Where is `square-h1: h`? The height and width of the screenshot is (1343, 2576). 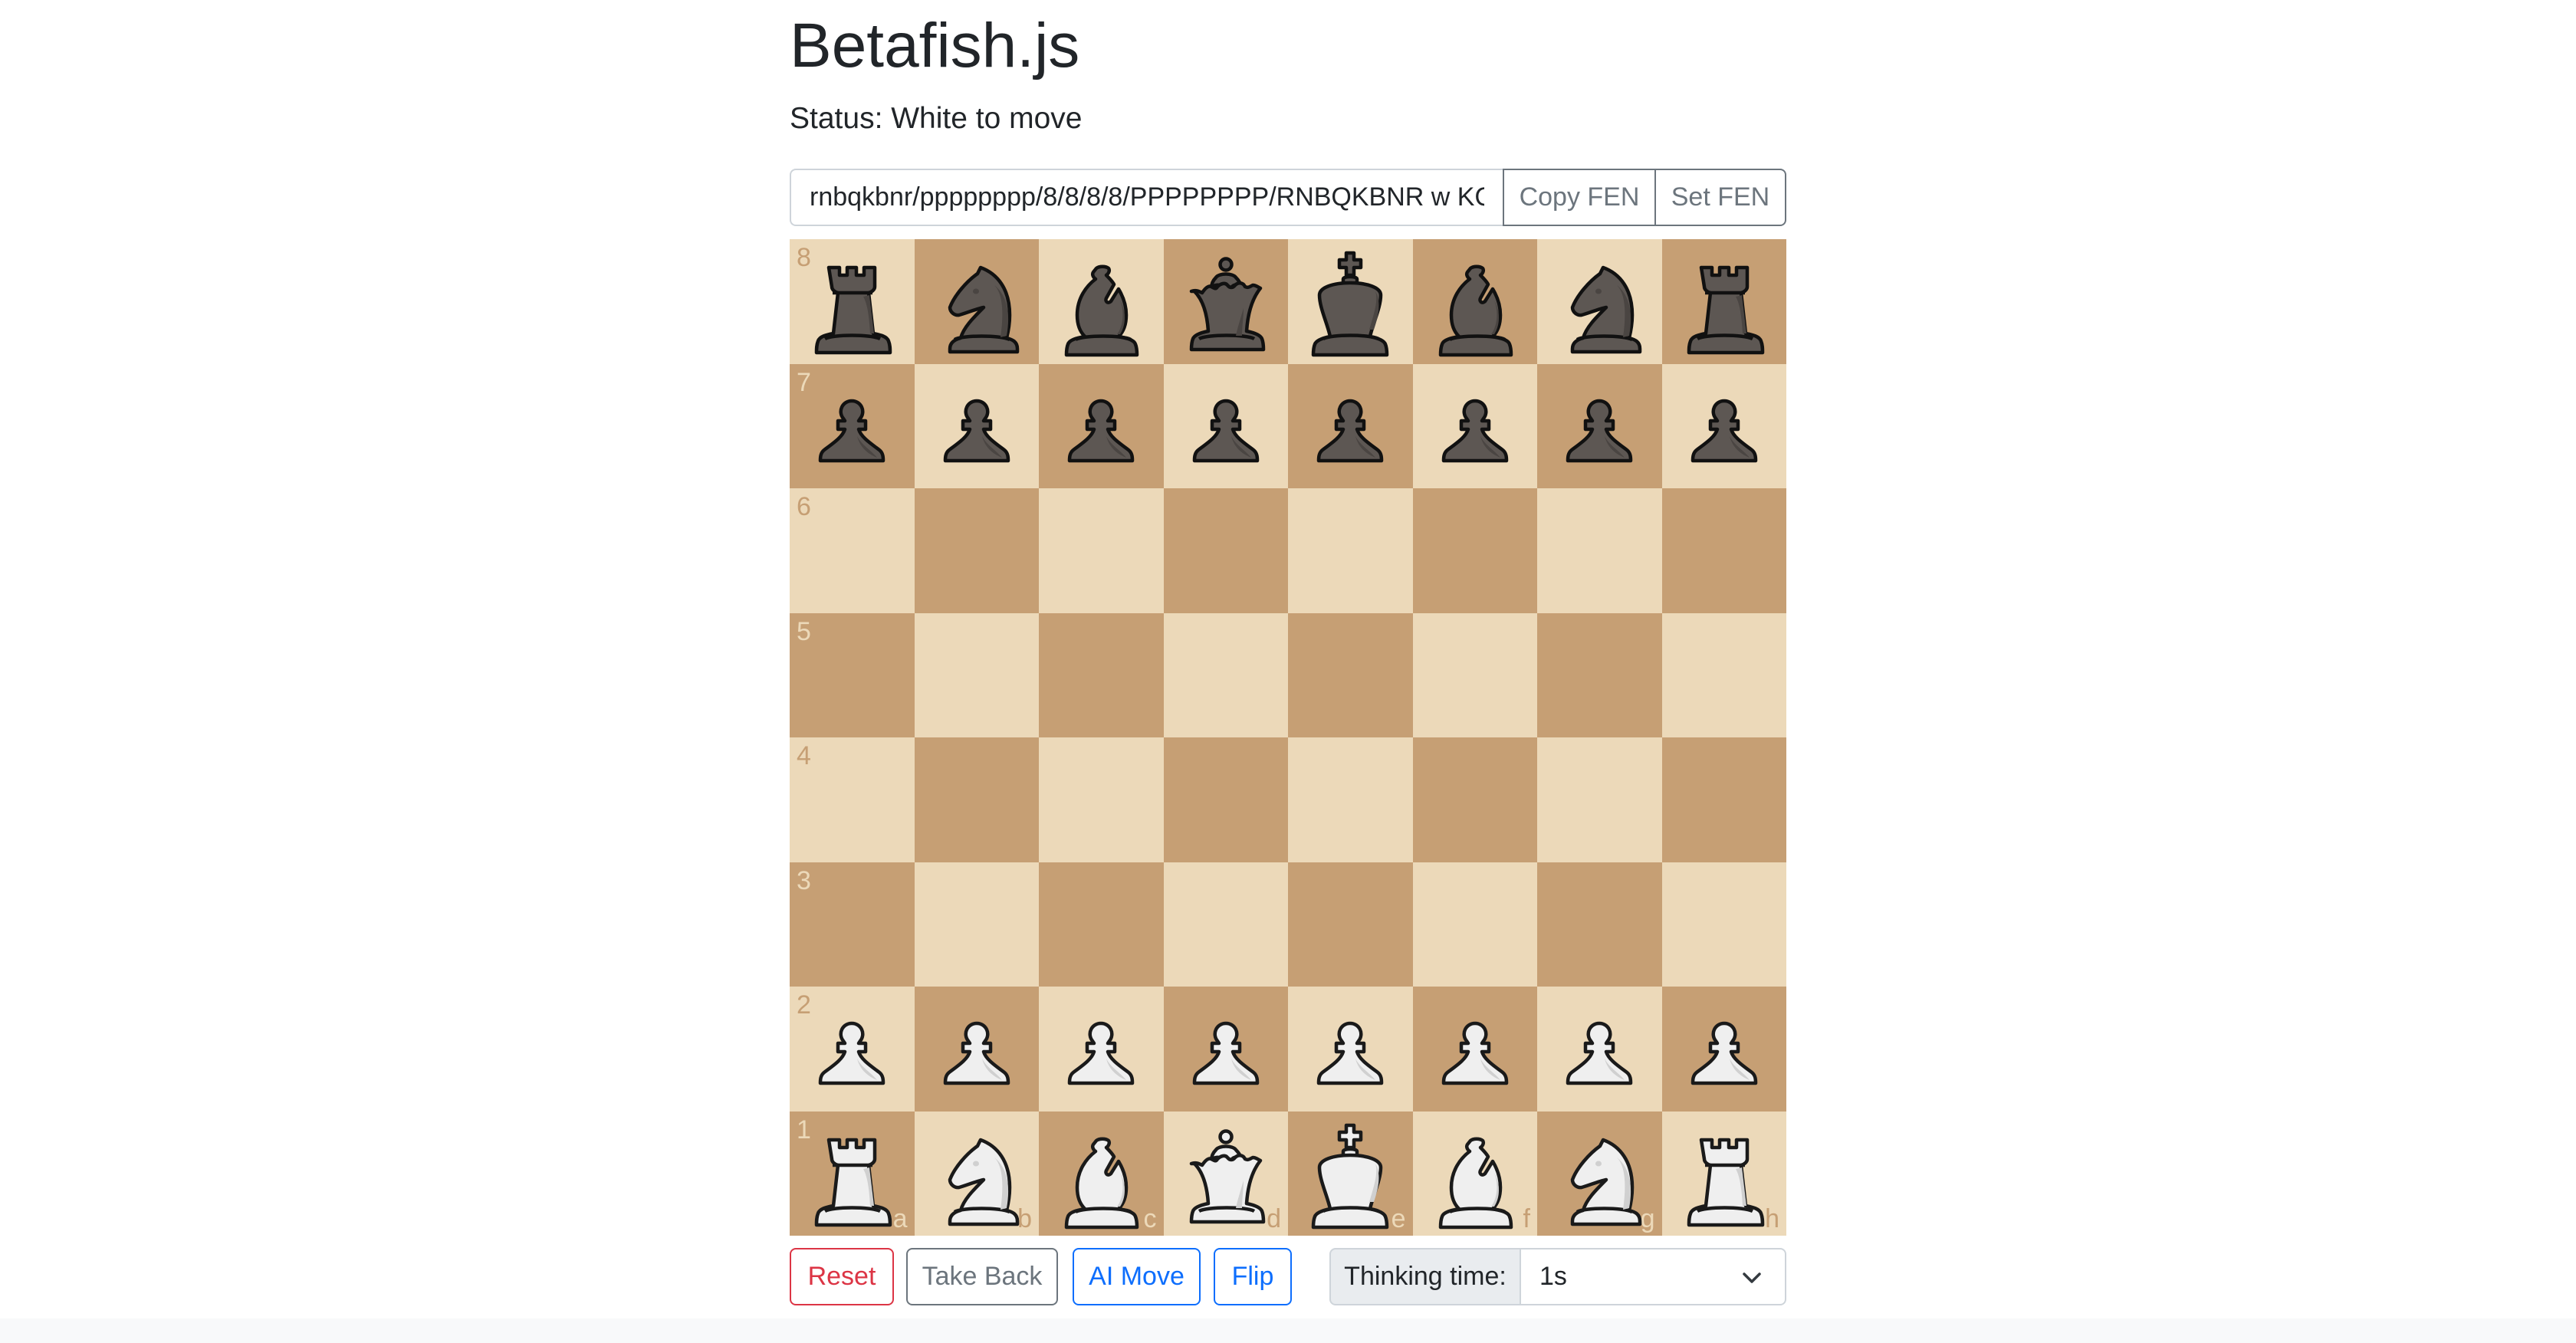 square-h1: h is located at coordinates (1724, 1174).